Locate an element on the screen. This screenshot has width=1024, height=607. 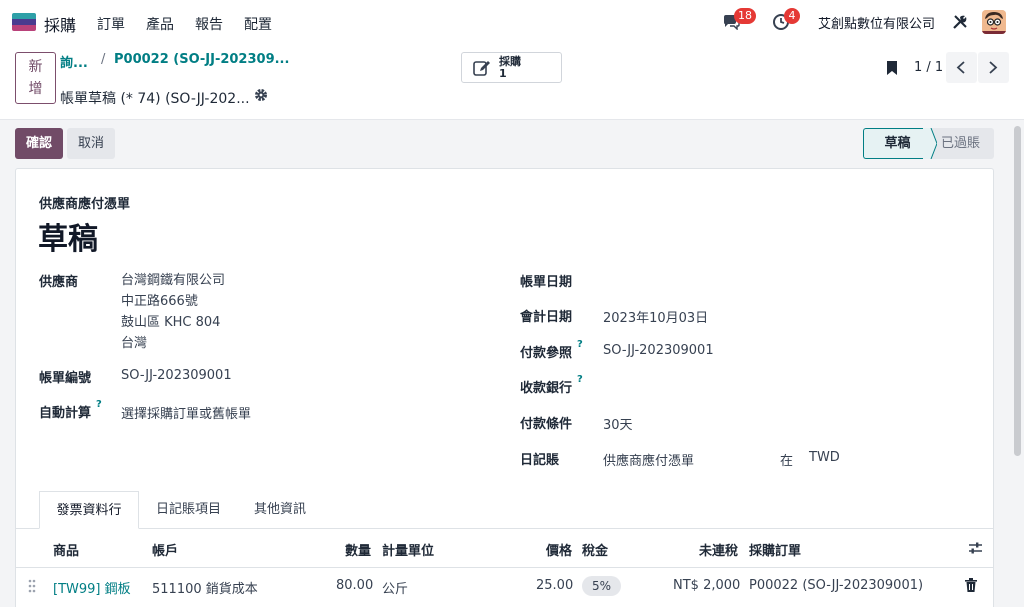
main-menu: 訂單 產品 報告 配置 is located at coordinates (184, 24).